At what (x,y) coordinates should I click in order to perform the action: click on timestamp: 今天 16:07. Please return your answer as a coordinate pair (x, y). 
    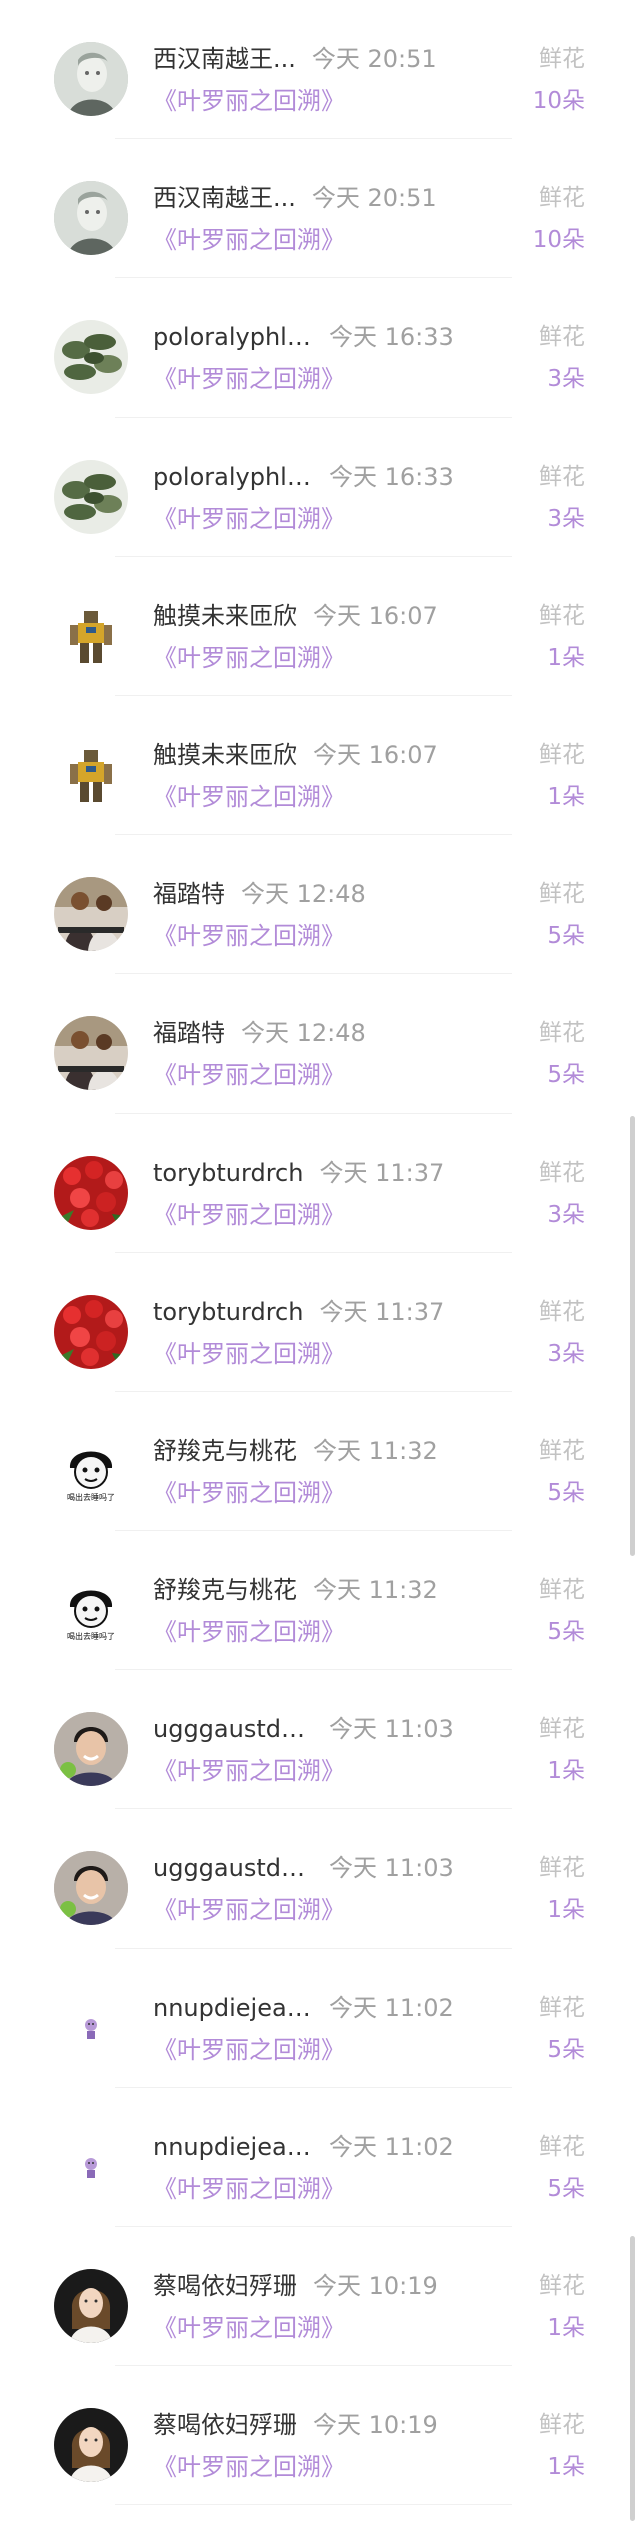
    Looking at the image, I should click on (375, 754).